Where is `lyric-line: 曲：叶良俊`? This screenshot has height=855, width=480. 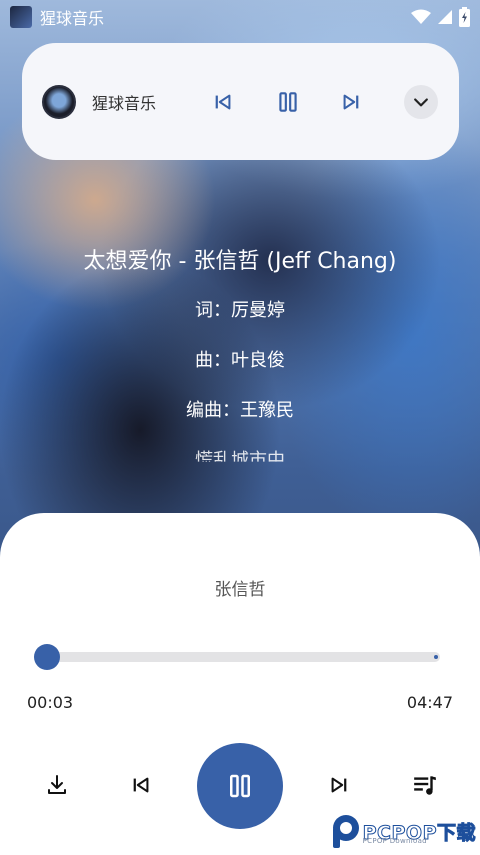
lyric-line: 曲：叶良俊 is located at coordinates (240, 360).